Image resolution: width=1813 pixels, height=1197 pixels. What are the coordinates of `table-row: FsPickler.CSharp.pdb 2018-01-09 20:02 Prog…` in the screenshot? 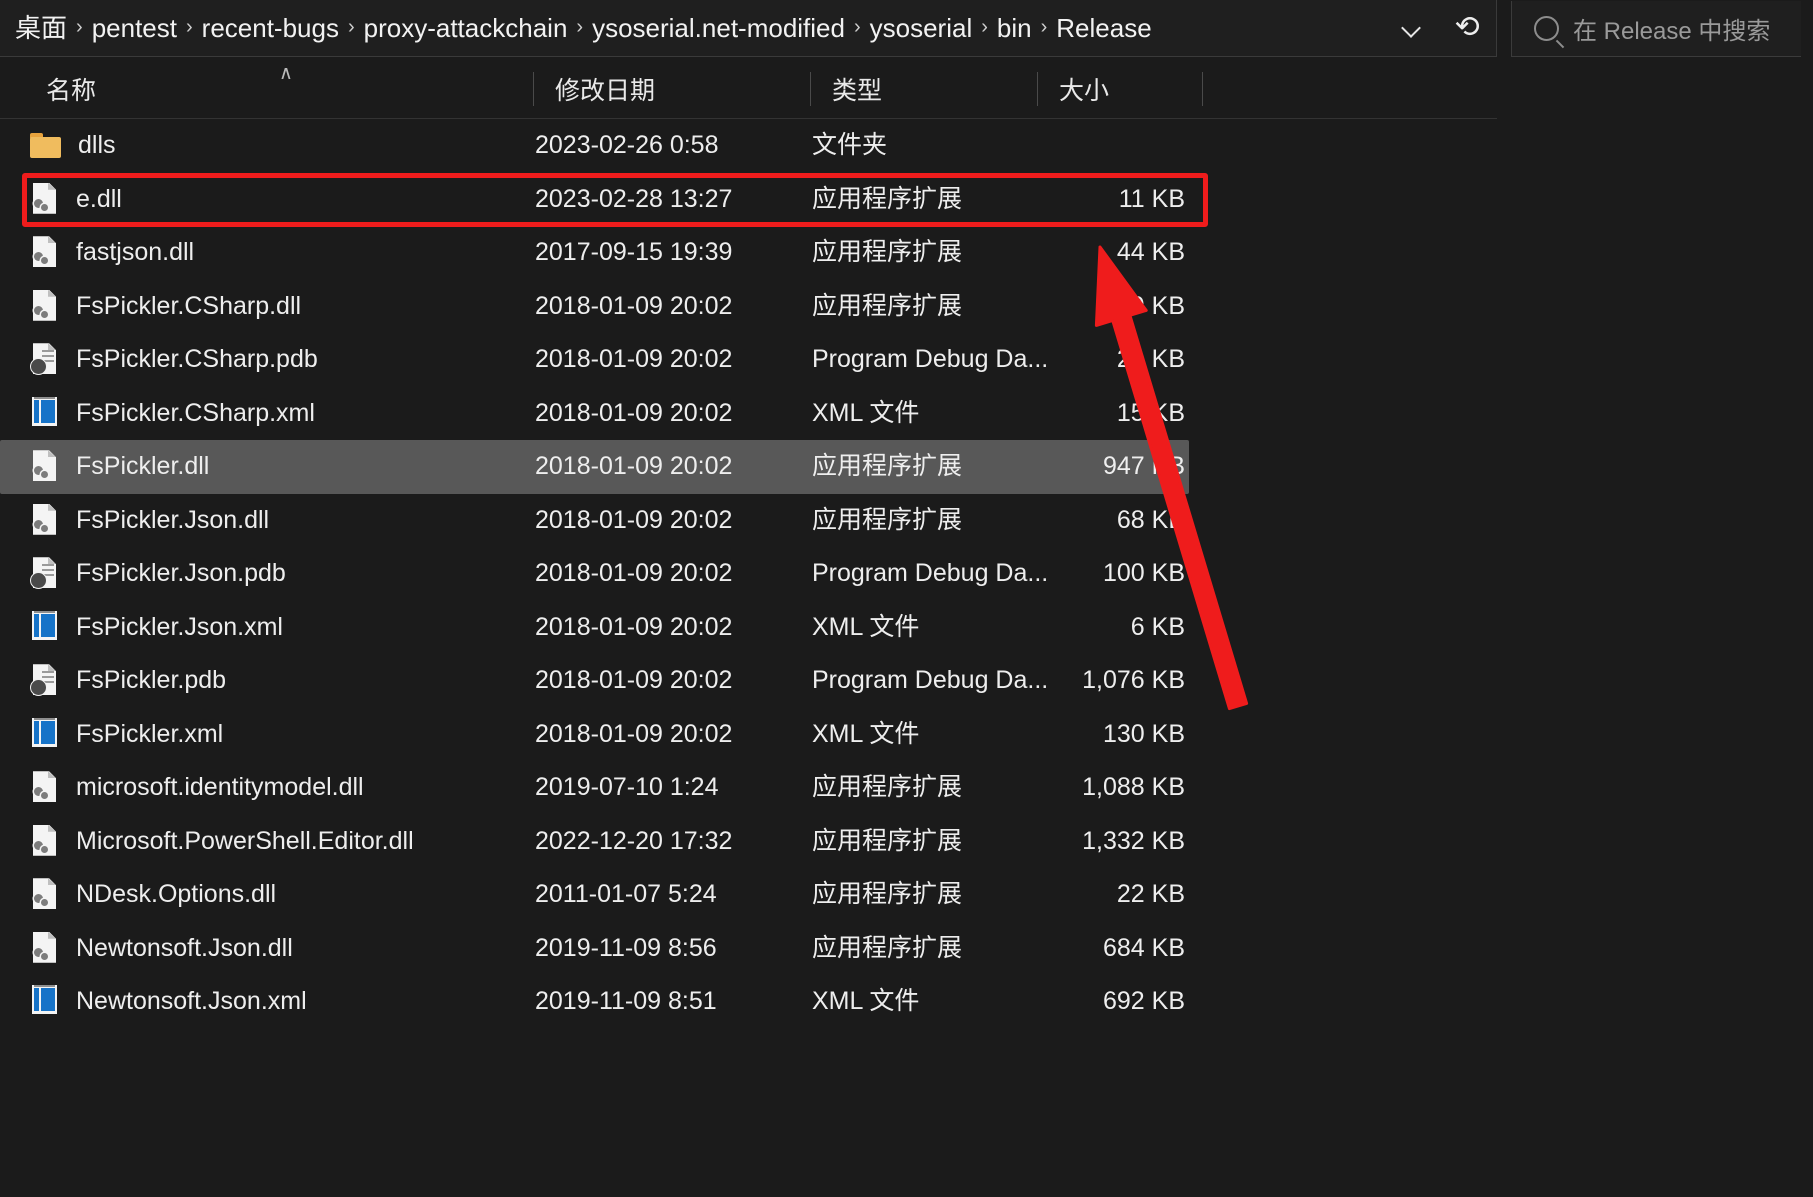 It's located at (748, 360).